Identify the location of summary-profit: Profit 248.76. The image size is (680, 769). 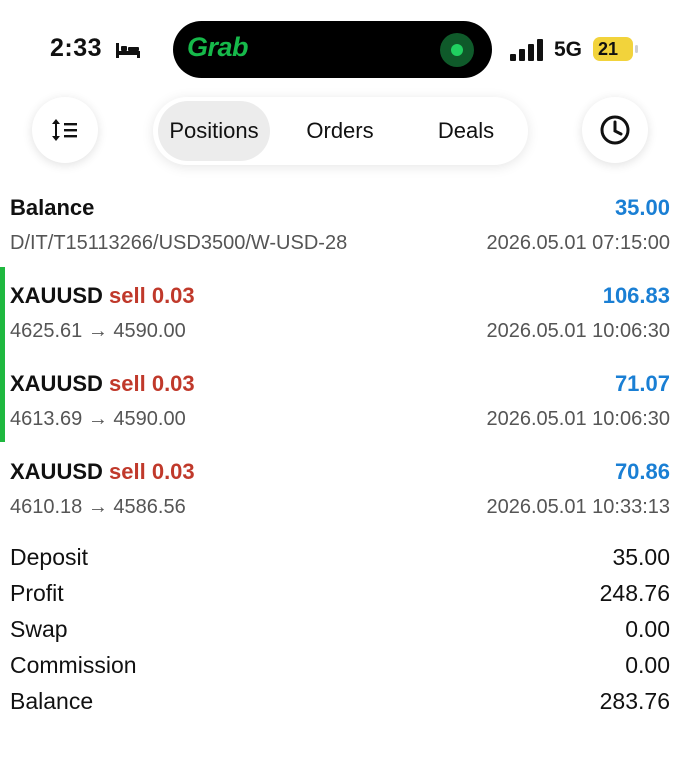
(340, 594).